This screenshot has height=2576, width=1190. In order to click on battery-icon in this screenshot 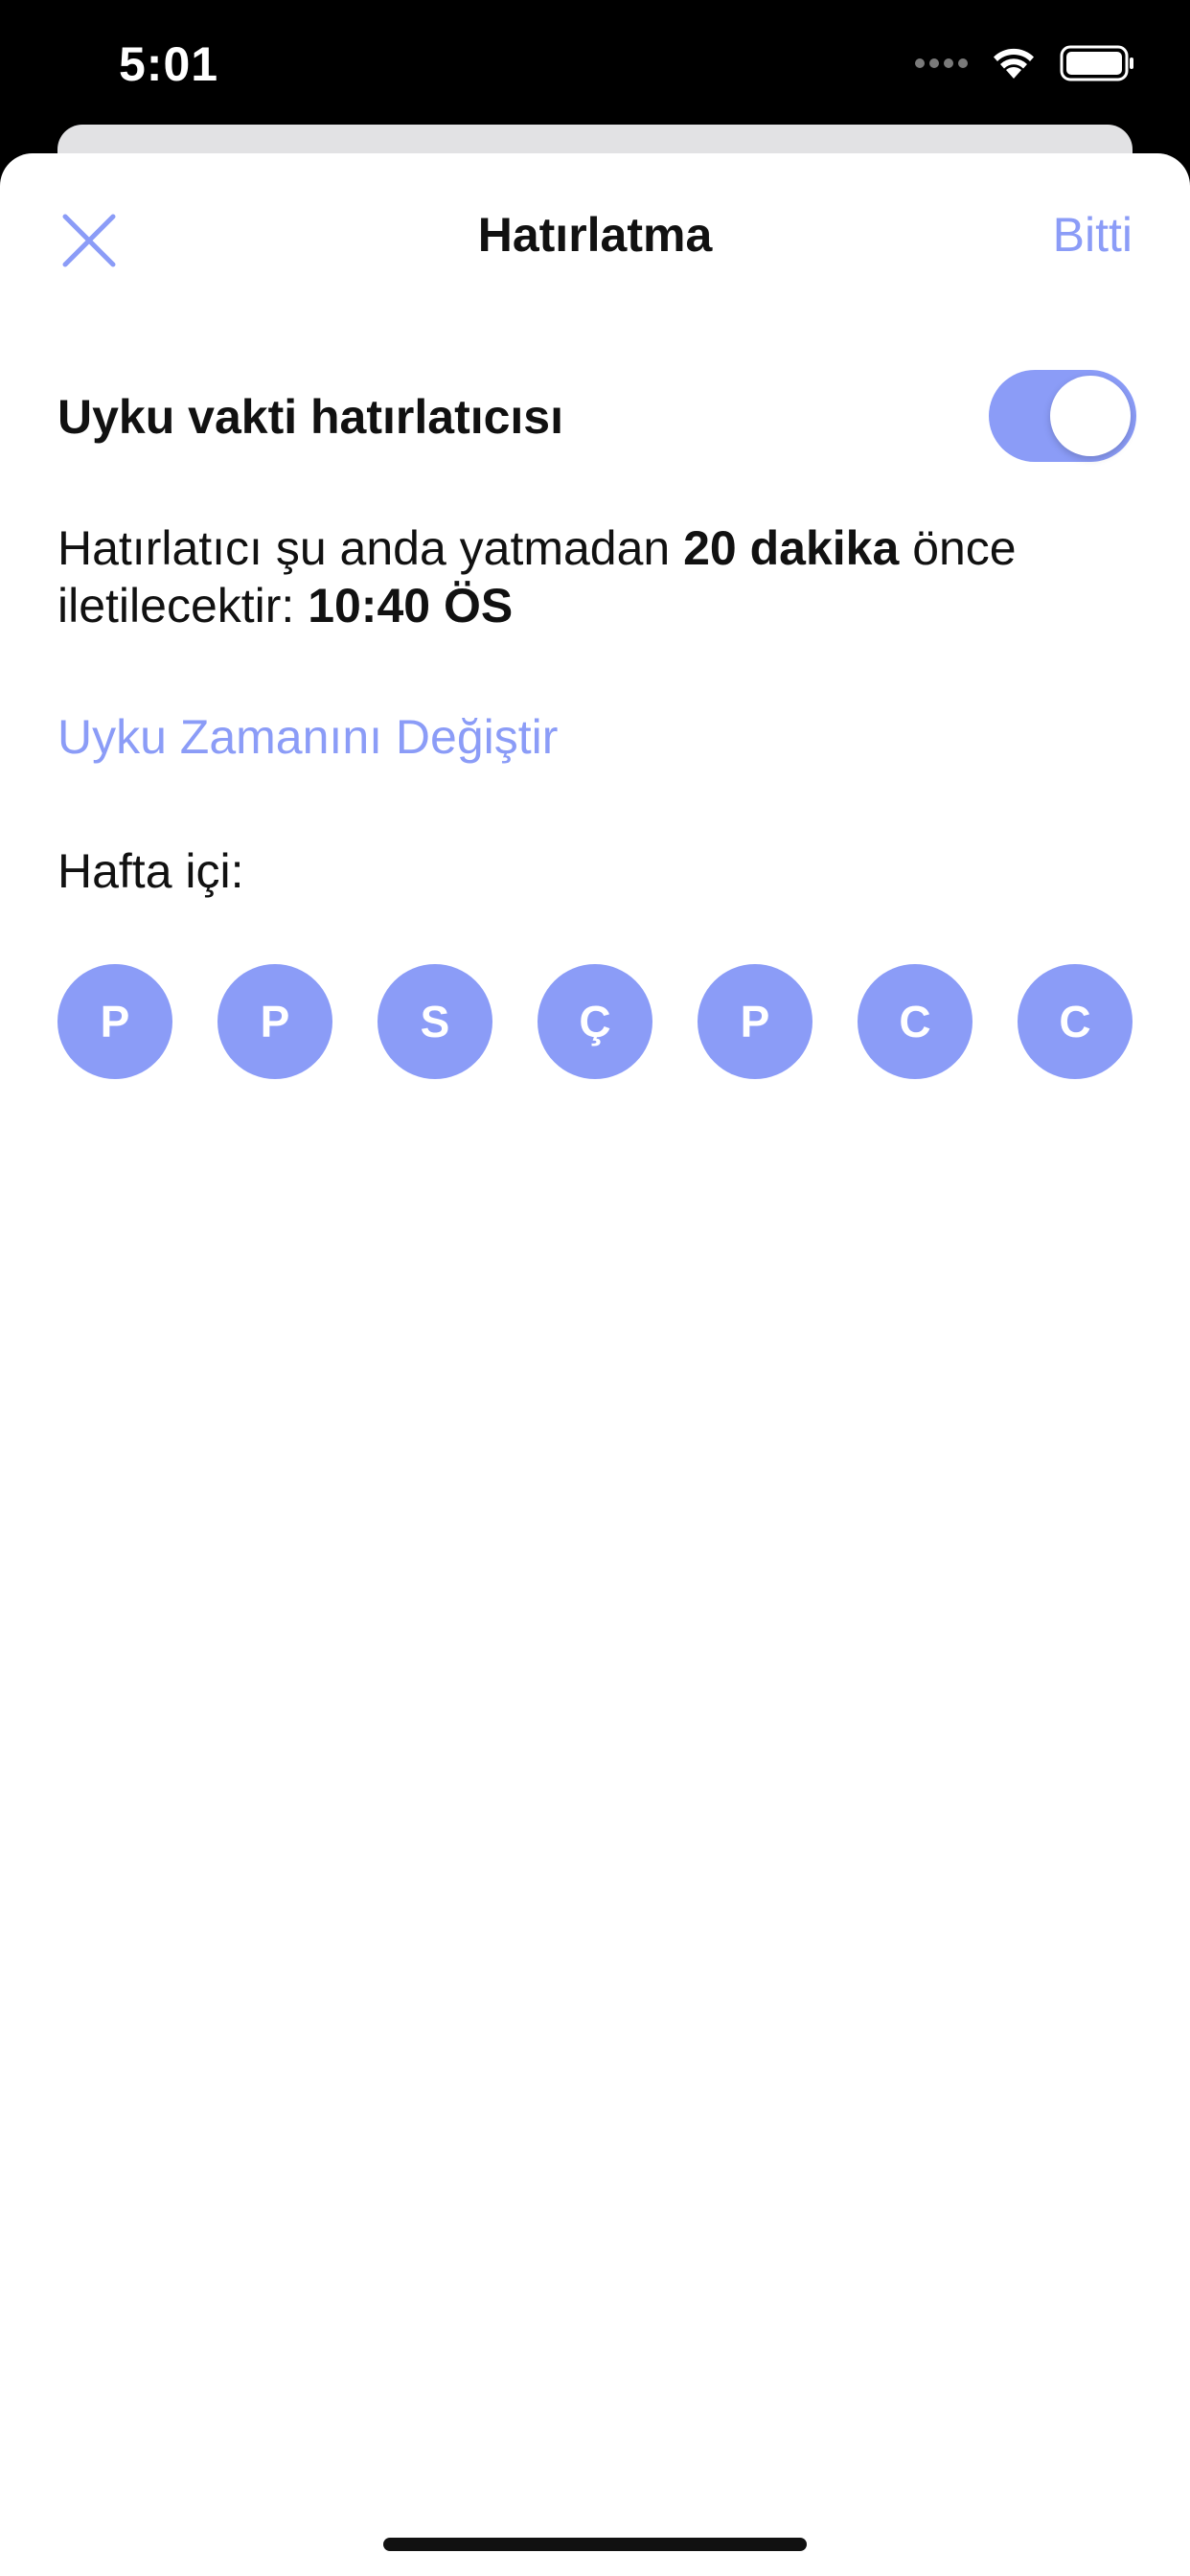, I will do `click(1097, 63)`.